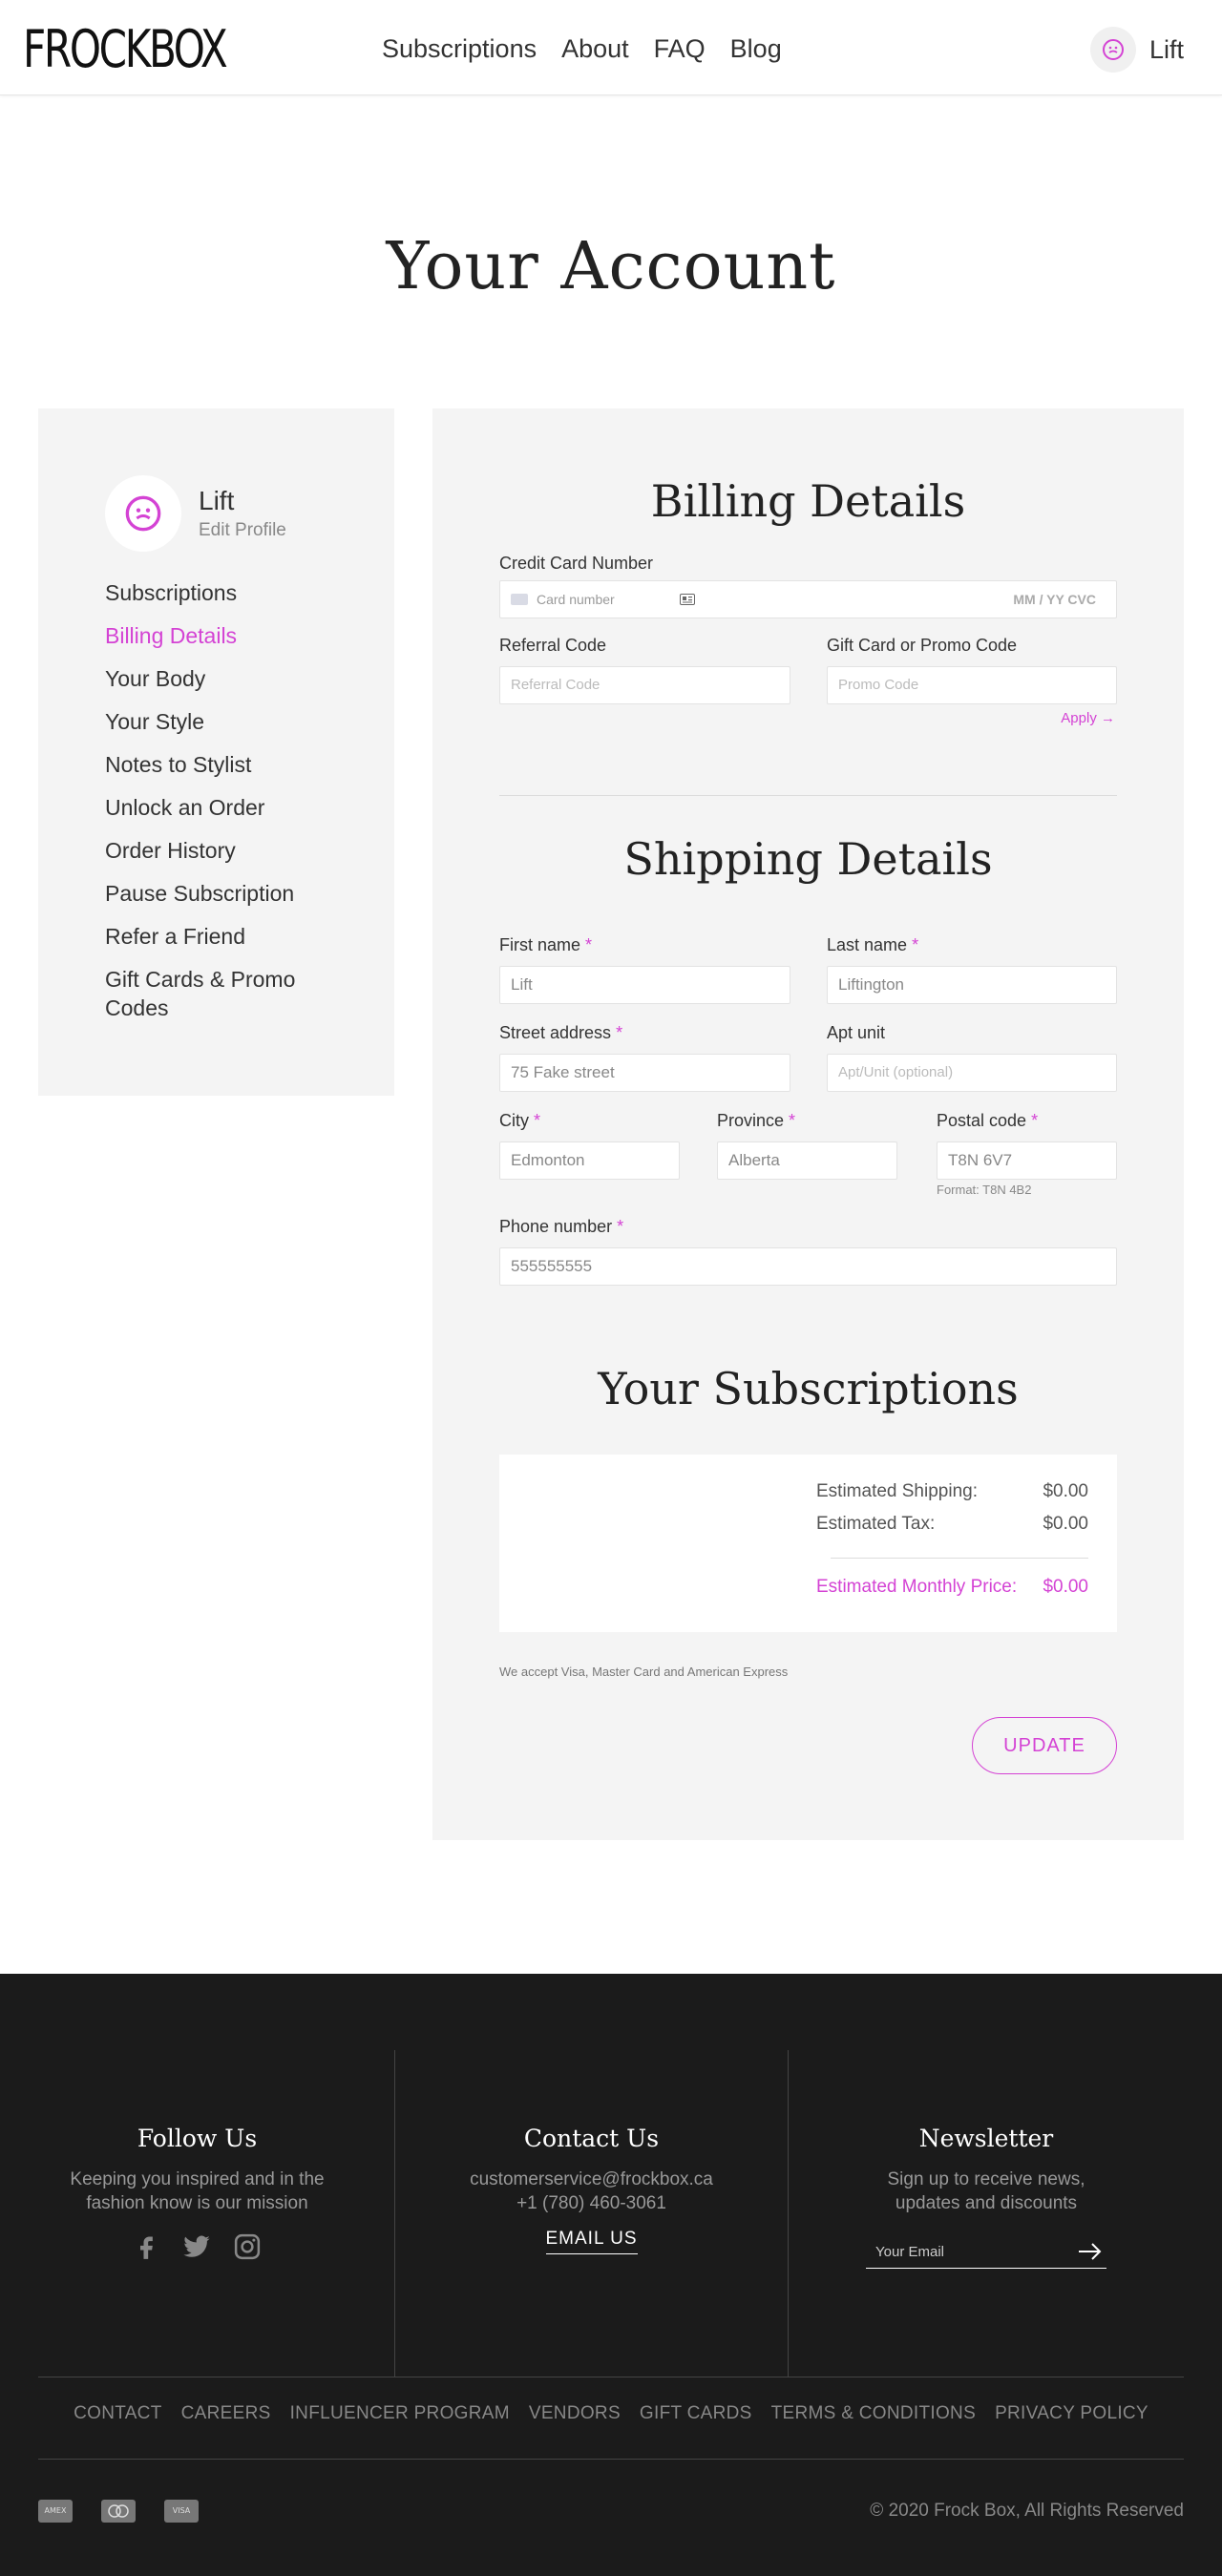 The image size is (1222, 2576). Describe the element at coordinates (1045, 1745) in the screenshot. I see `update-button: UPDATE` at that location.